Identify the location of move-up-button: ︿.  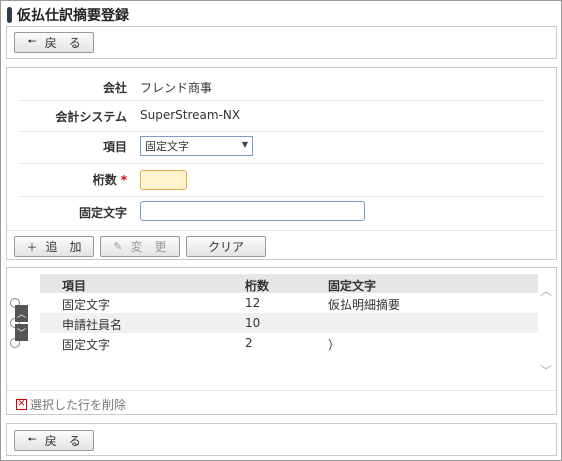
(21, 313).